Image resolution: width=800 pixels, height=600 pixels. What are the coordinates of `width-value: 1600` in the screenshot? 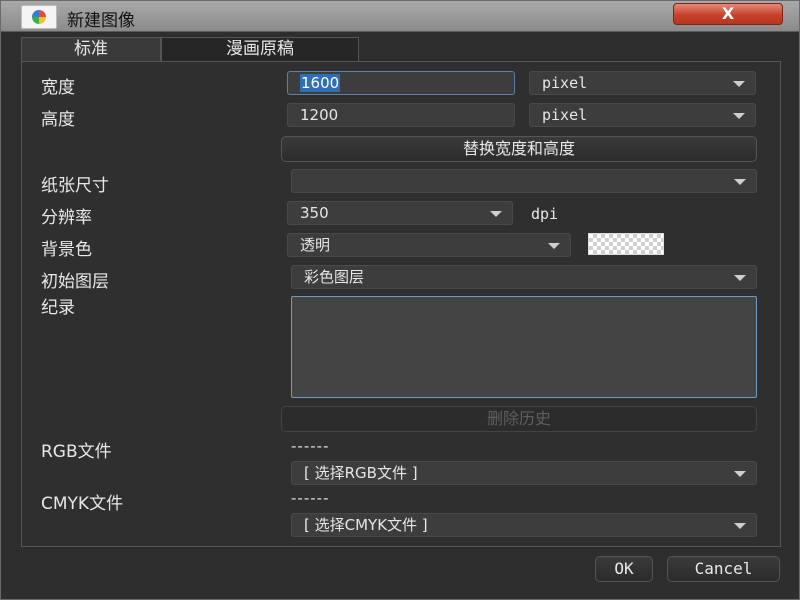 It's located at (320, 83).